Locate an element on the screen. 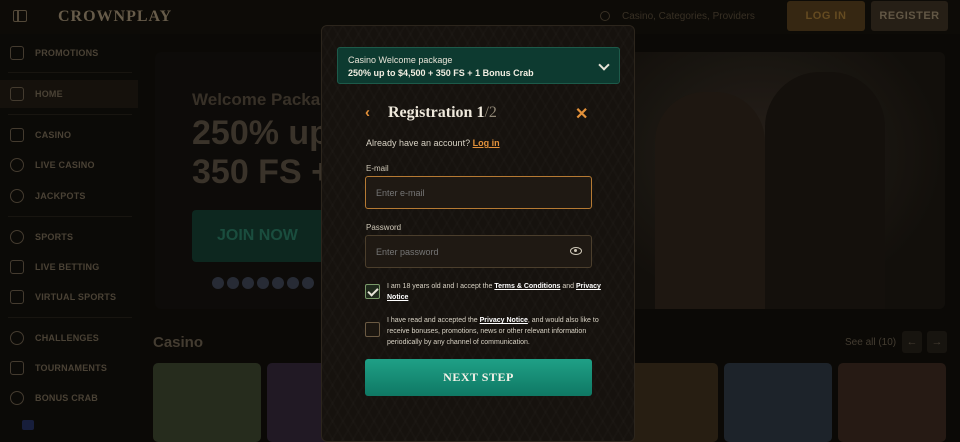  sidebar-item-label: LIVE CASINO is located at coordinates (65, 165).